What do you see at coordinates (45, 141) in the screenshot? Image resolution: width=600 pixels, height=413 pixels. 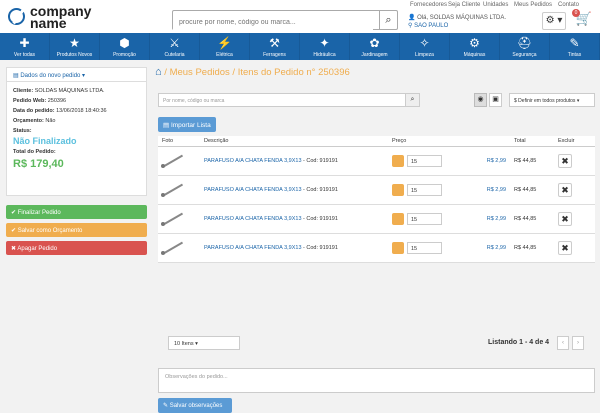 I see `status-value: Não Finalizado` at bounding box center [45, 141].